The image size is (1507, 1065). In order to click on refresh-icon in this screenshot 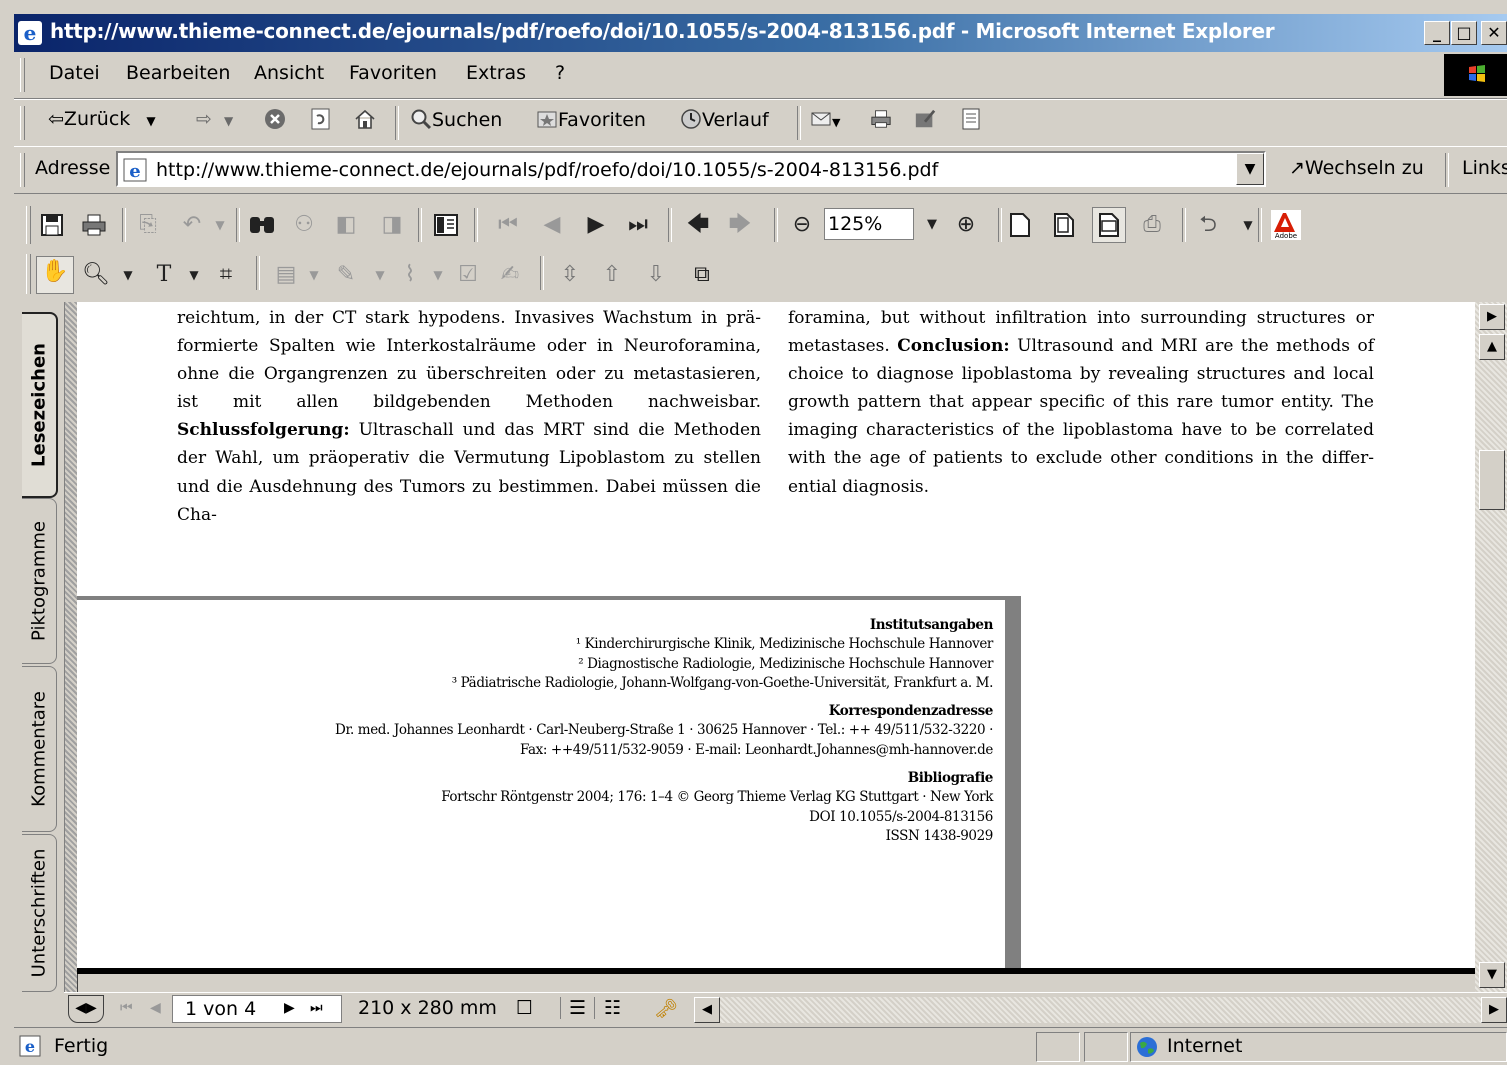, I will do `click(320, 119)`.